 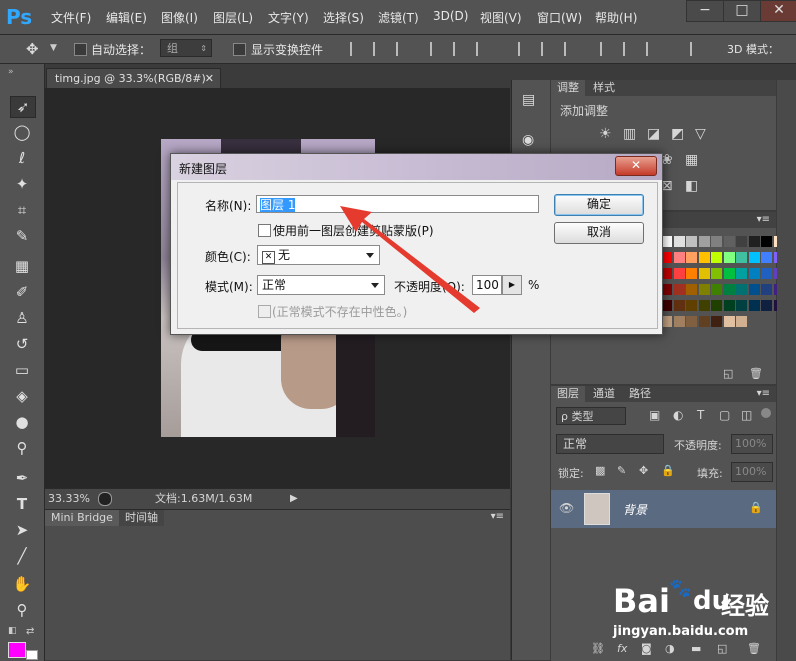 I want to click on healing-brush-icon: ▦, so click(x=22, y=266).